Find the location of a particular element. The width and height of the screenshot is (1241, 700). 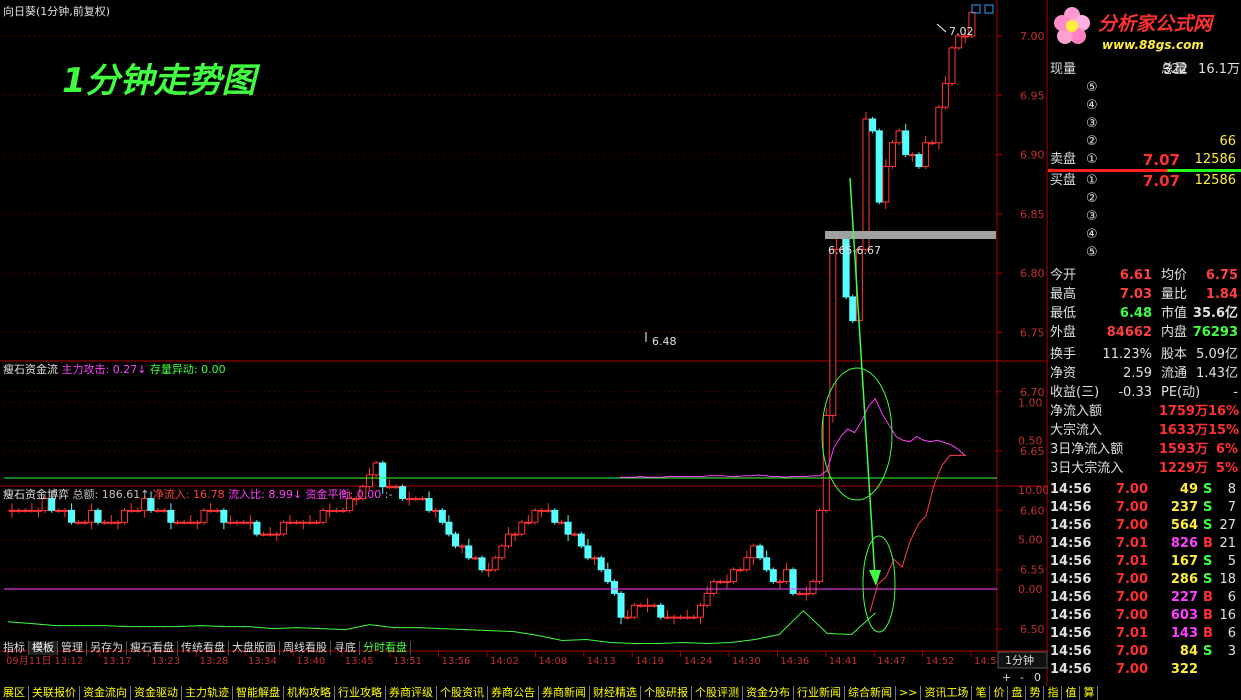

tab-势: 势 is located at coordinates (1035, 693).